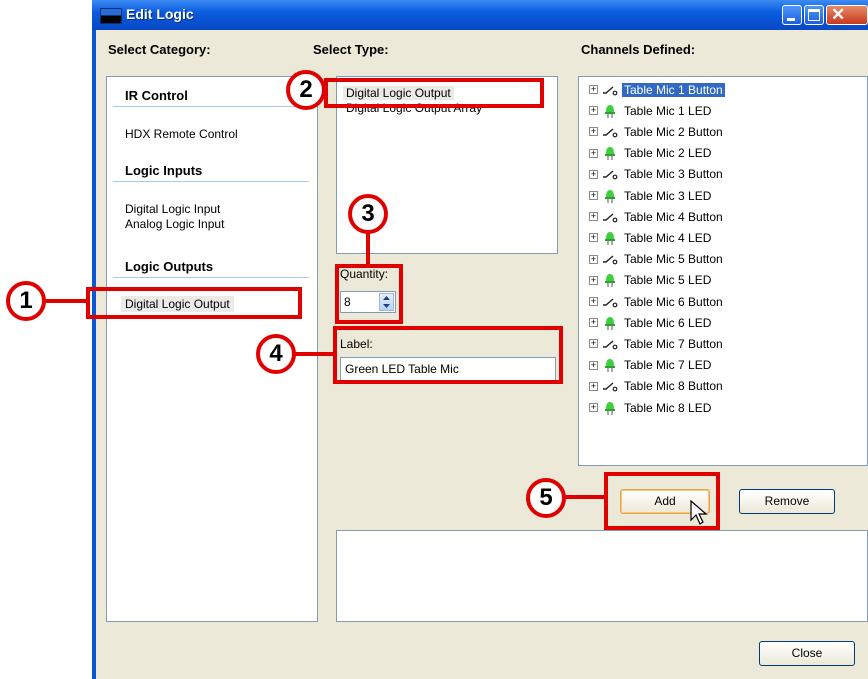 This screenshot has height=679, width=868. I want to click on app-icon, so click(111, 16).